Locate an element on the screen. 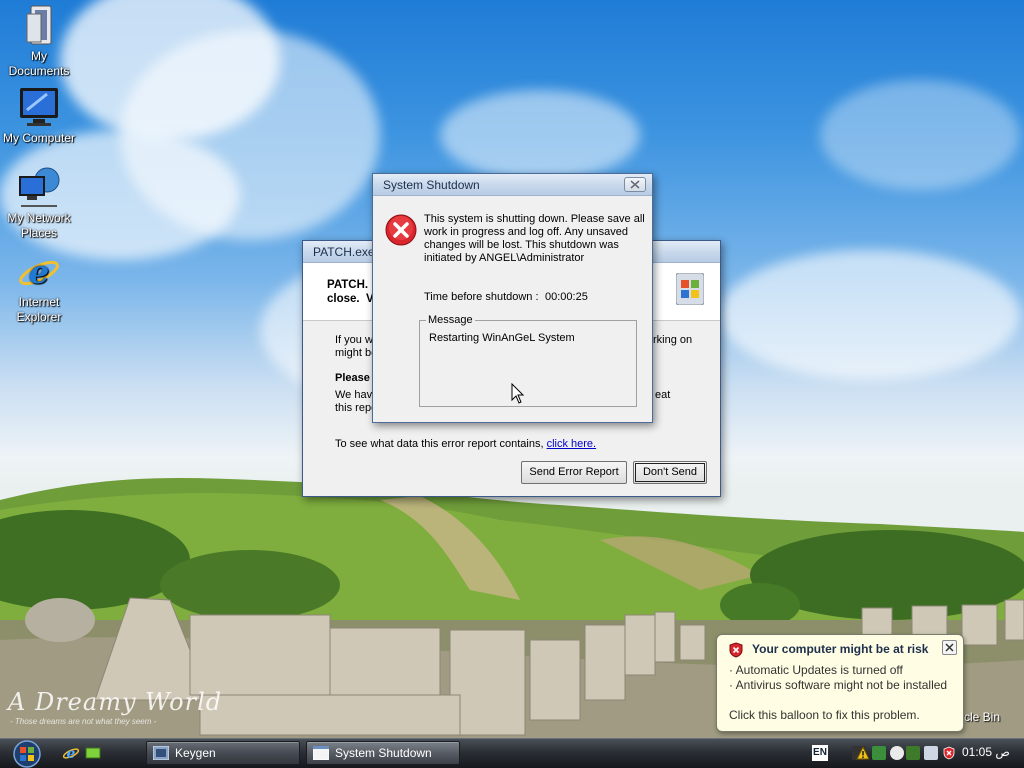 Image resolution: width=1024 pixels, height=768 pixels. patch-body-line2: might be is located at coordinates (356, 353).